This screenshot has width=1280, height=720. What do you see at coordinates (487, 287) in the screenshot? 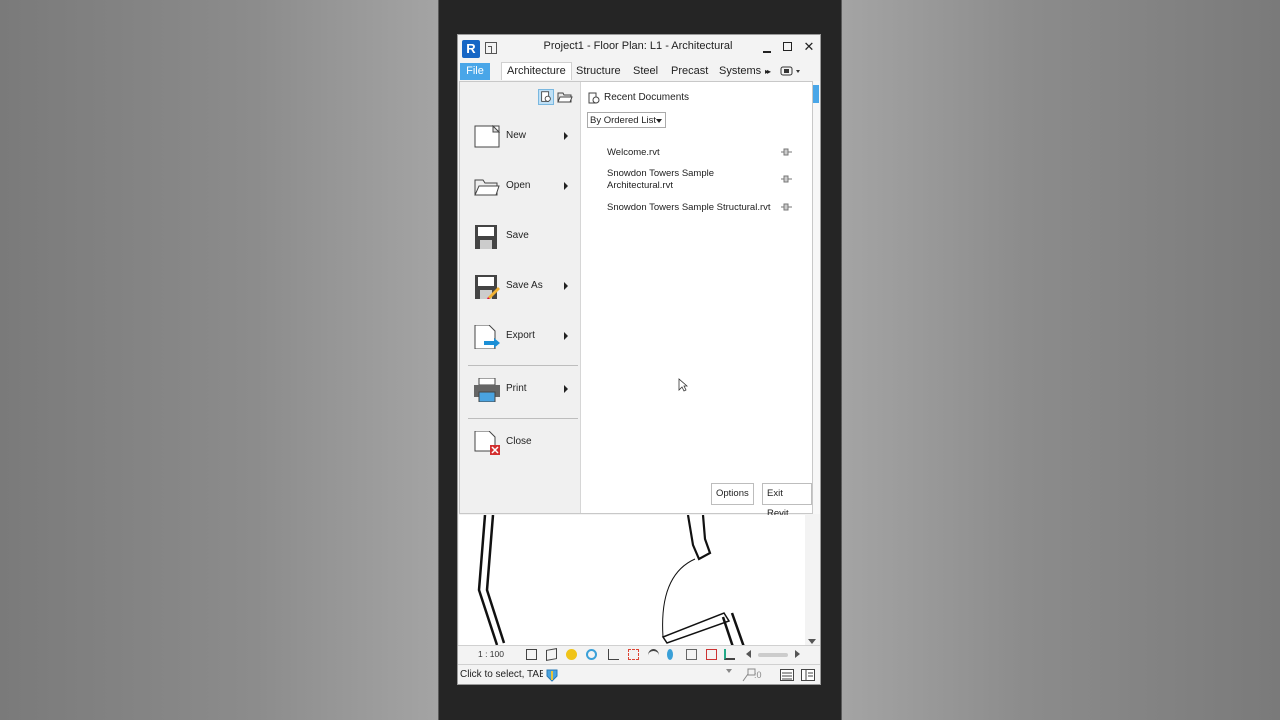
I see `save-as-icon` at bounding box center [487, 287].